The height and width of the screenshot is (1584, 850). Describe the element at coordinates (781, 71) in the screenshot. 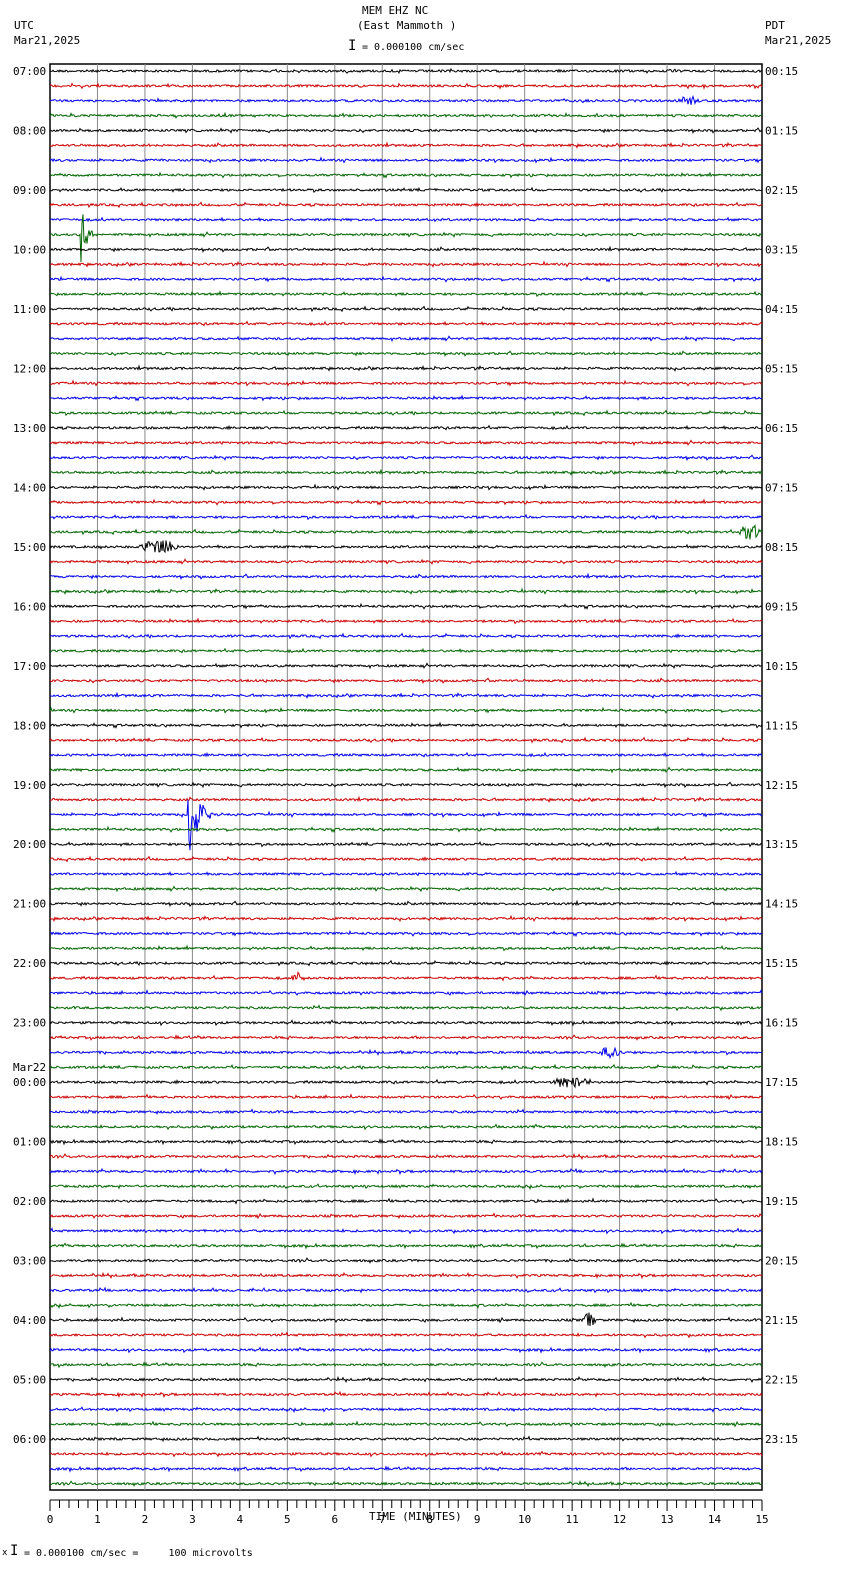

I see `right-hour-label: 00:15` at that location.